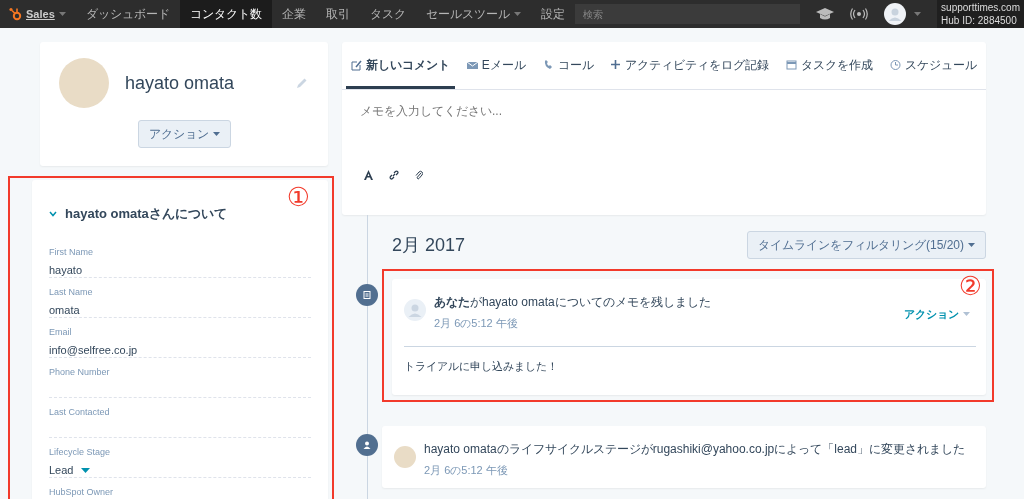 This screenshot has height=499, width=1024. What do you see at coordinates (71, 252) in the screenshot?
I see `field-label: First Name` at bounding box center [71, 252].